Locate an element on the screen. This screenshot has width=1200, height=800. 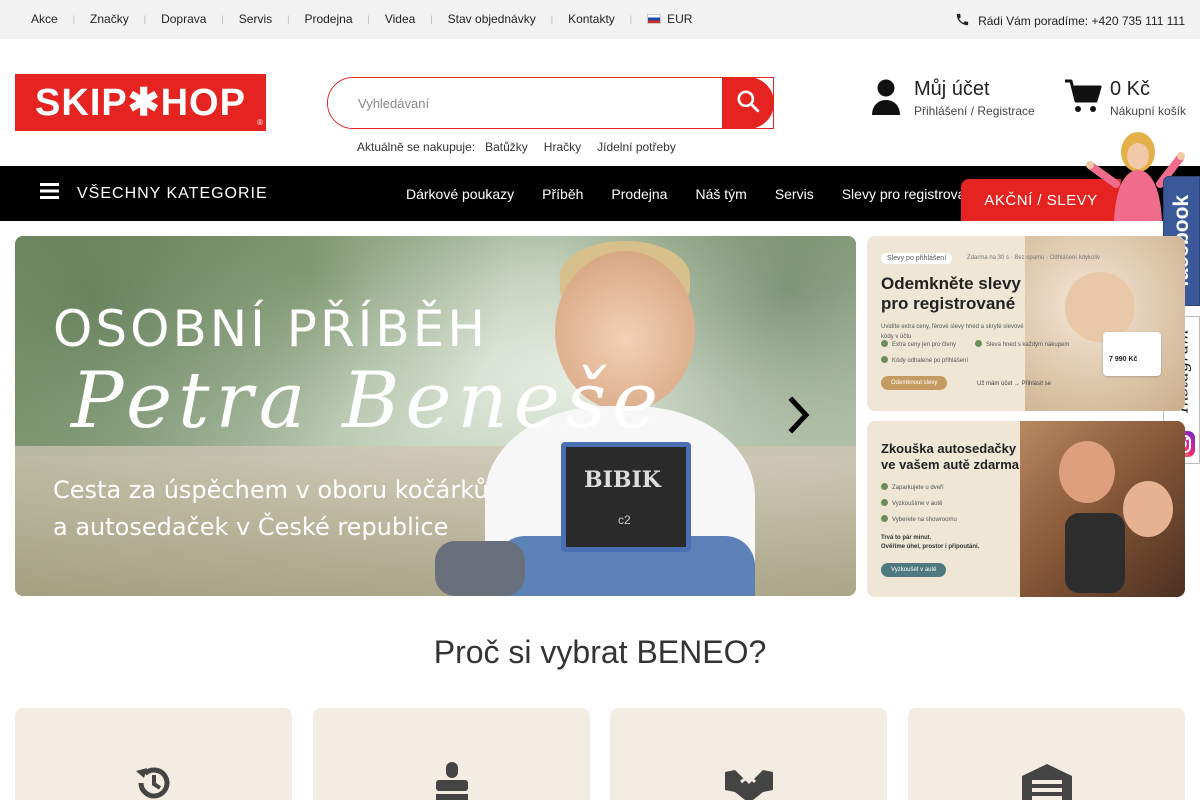
hero-script-title: Petra Beneše is located at coordinates (368, 401).